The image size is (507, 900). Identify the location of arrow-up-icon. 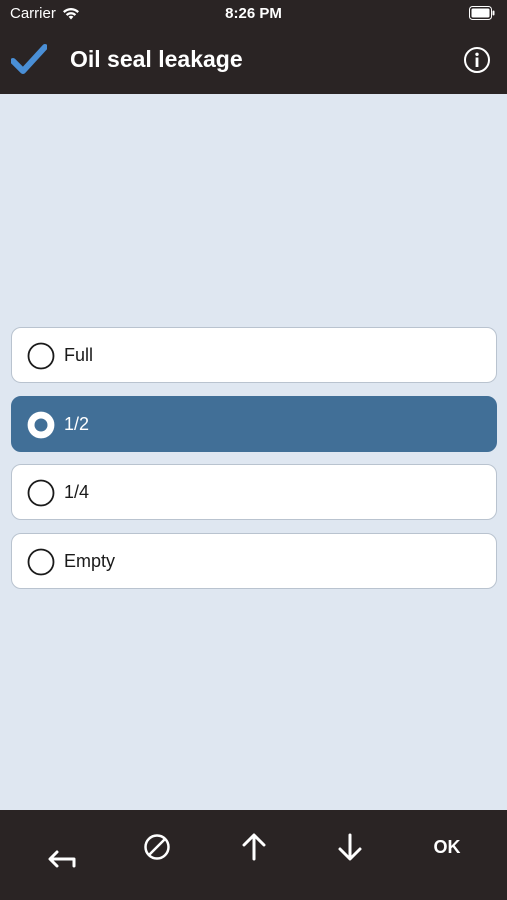
(254, 847).